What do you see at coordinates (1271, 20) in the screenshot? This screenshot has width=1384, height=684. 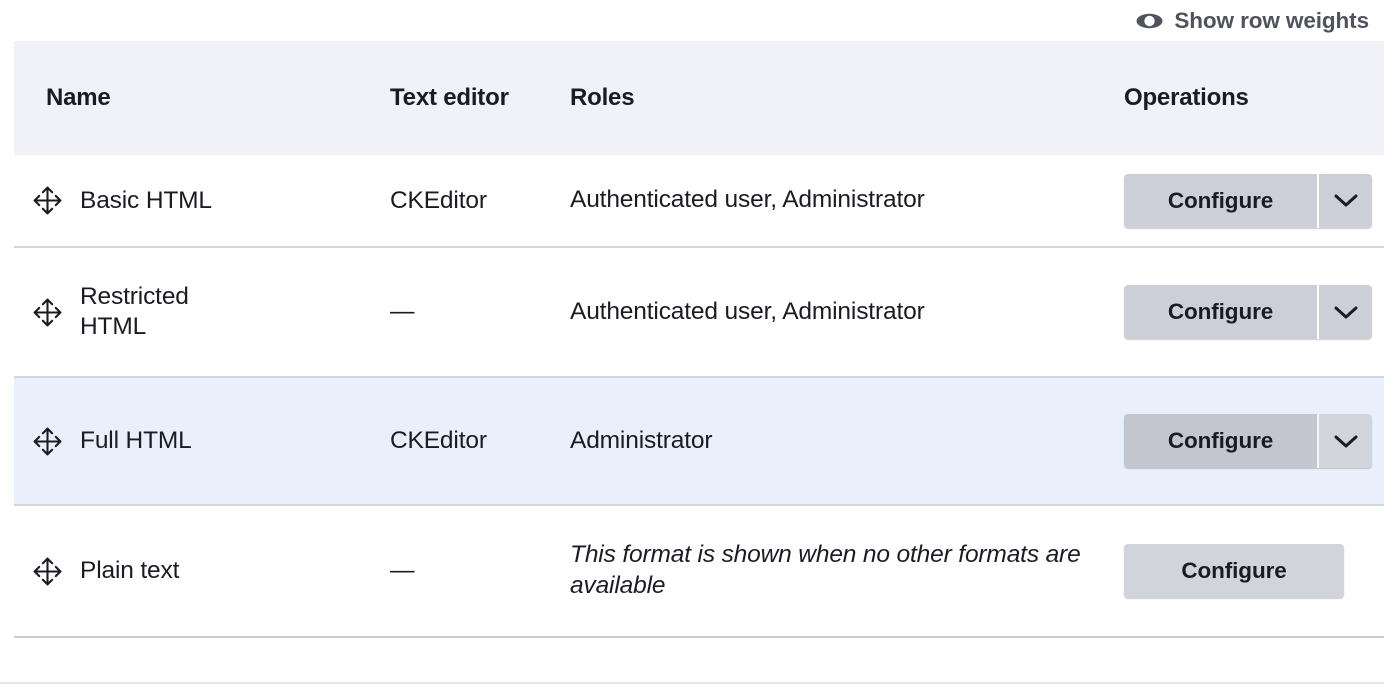 I see `show-row-weights-label: Show row weights` at bounding box center [1271, 20].